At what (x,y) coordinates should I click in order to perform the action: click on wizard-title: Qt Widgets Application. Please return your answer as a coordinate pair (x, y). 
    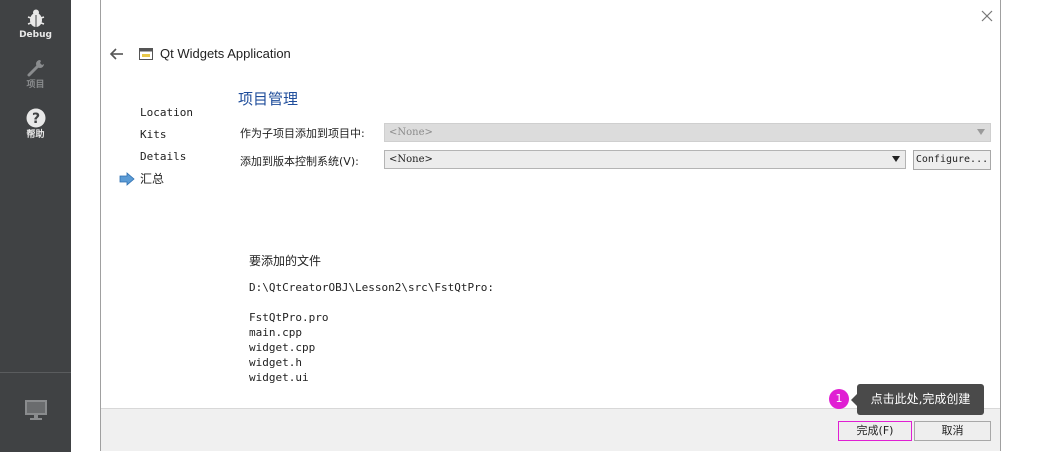
    Looking at the image, I should click on (225, 53).